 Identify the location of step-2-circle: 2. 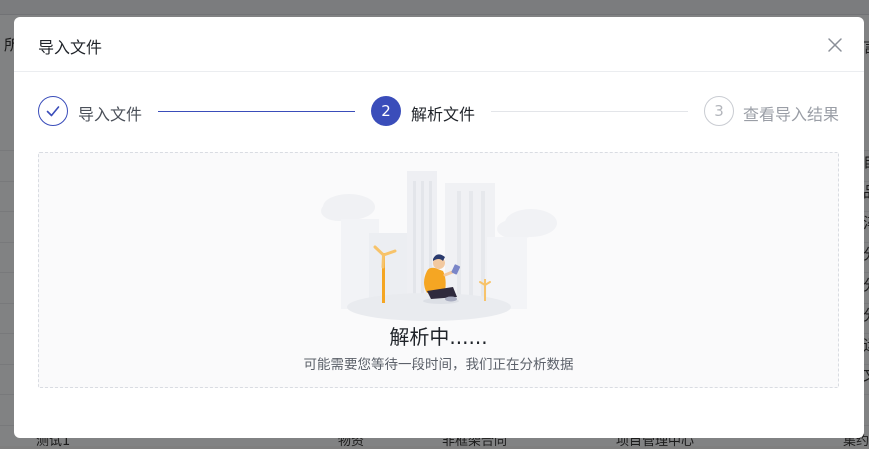
(386, 111).